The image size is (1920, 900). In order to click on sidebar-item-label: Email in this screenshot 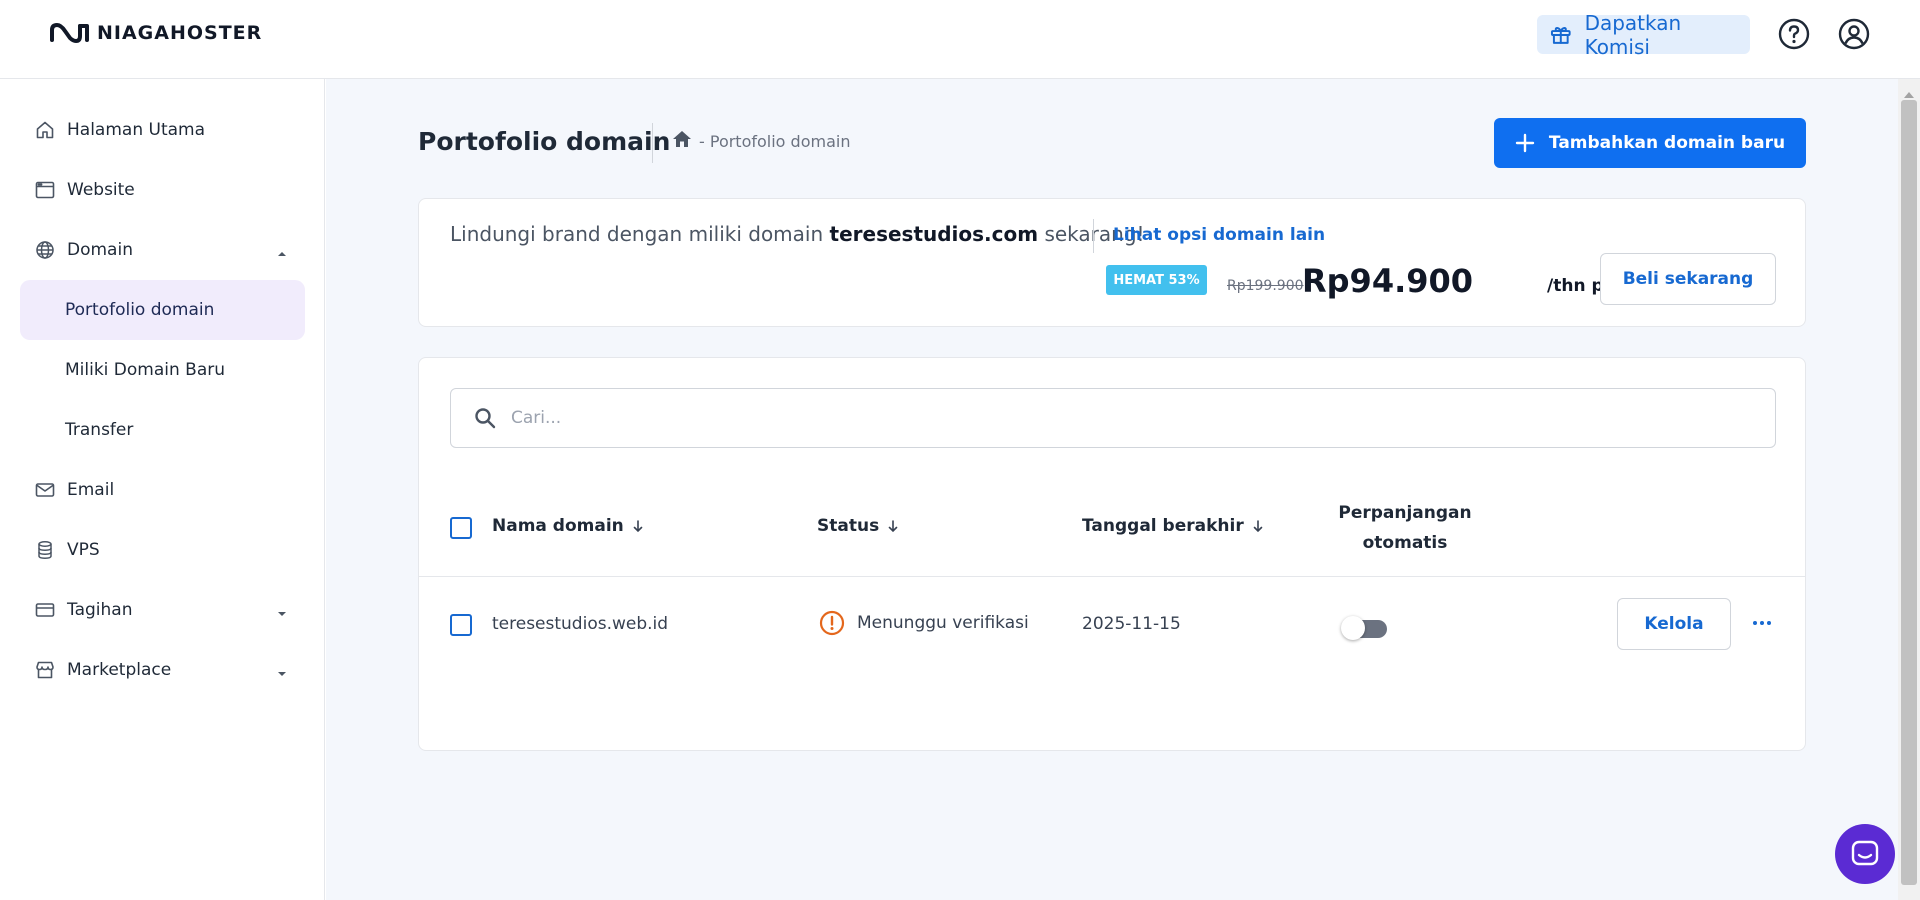, I will do `click(91, 490)`.